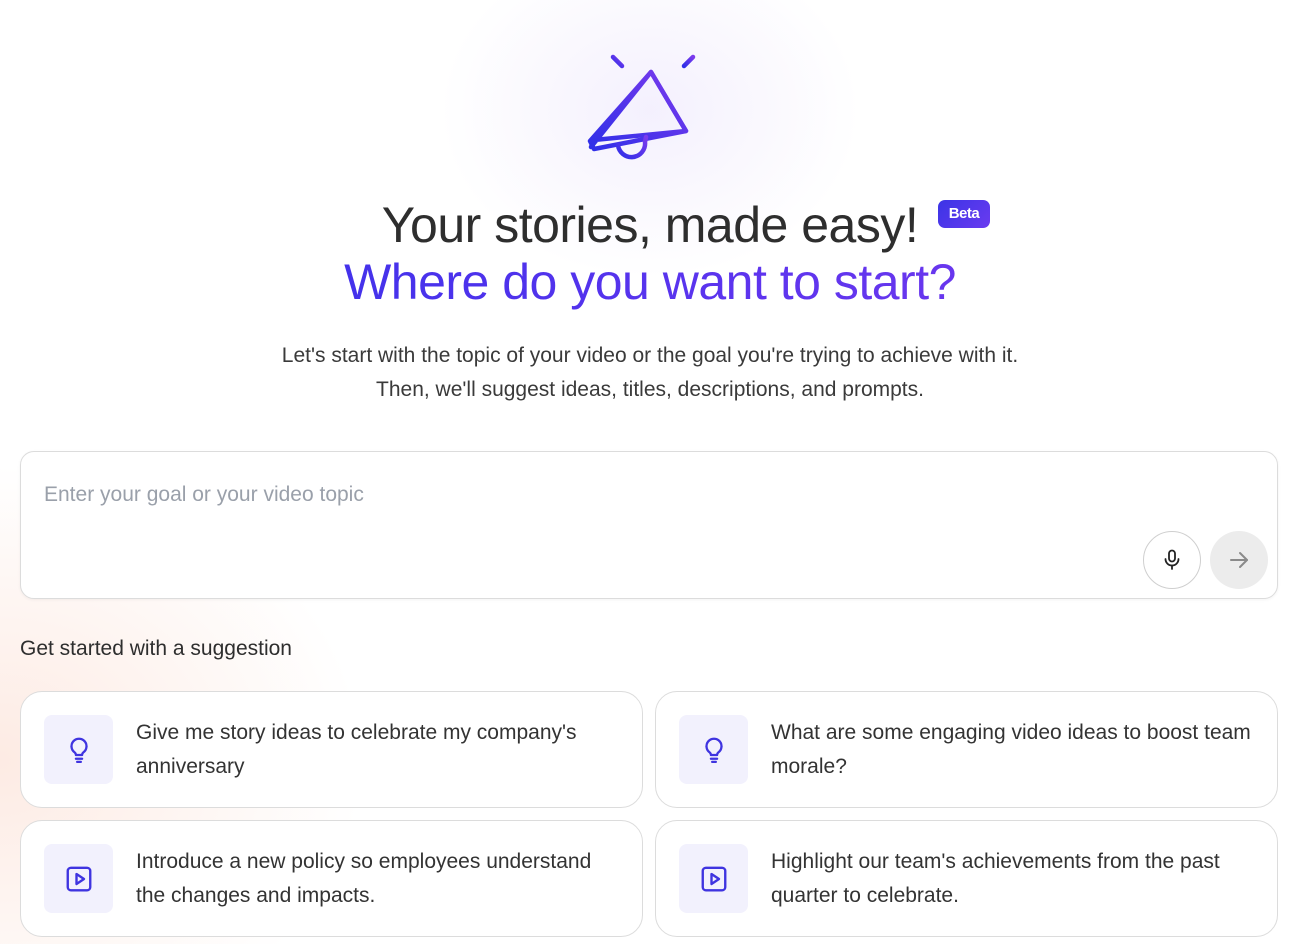 This screenshot has width=1300, height=944. What do you see at coordinates (964, 214) in the screenshot?
I see `beta-badge: Beta` at bounding box center [964, 214].